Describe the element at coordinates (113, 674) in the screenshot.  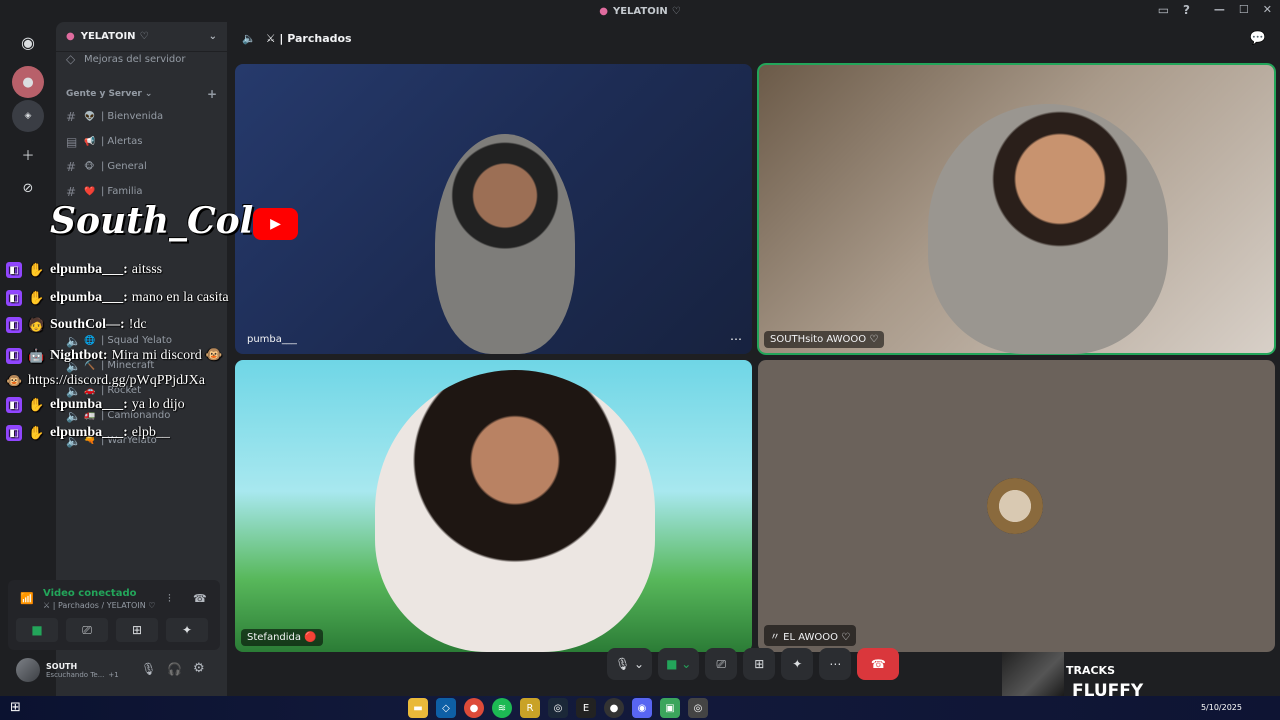
I see `activity-count: +1` at that location.